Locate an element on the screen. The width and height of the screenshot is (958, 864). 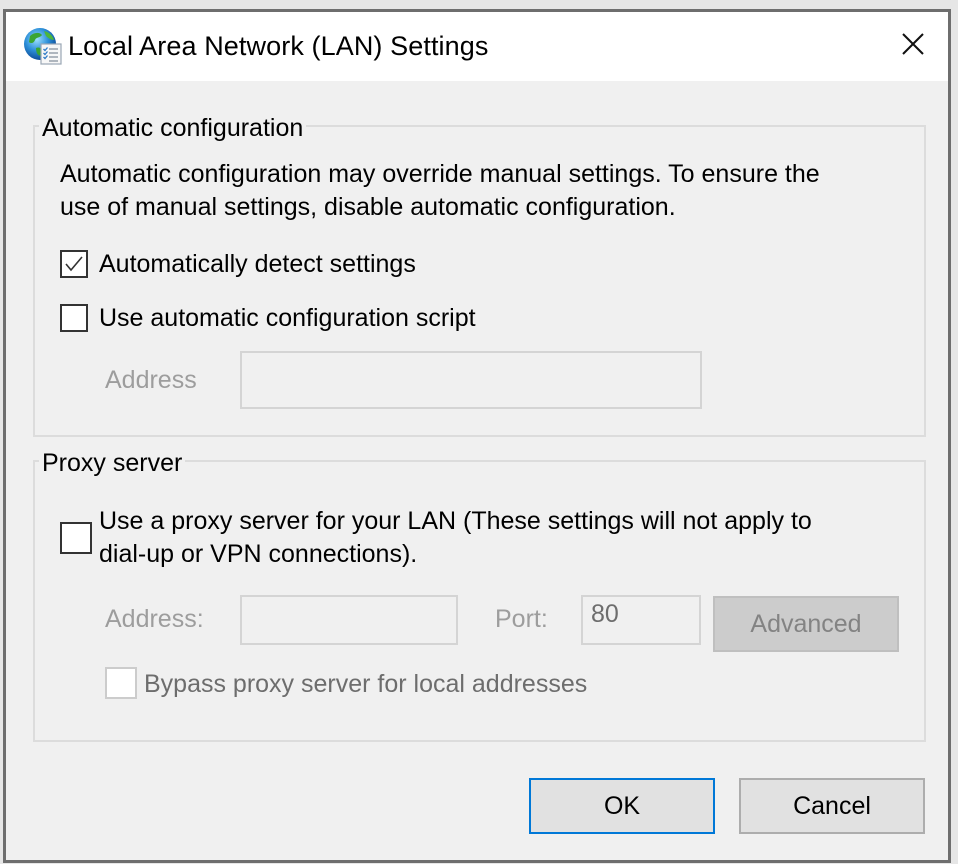
automatic-configuration-legend: Automatic configuration is located at coordinates (173, 128).